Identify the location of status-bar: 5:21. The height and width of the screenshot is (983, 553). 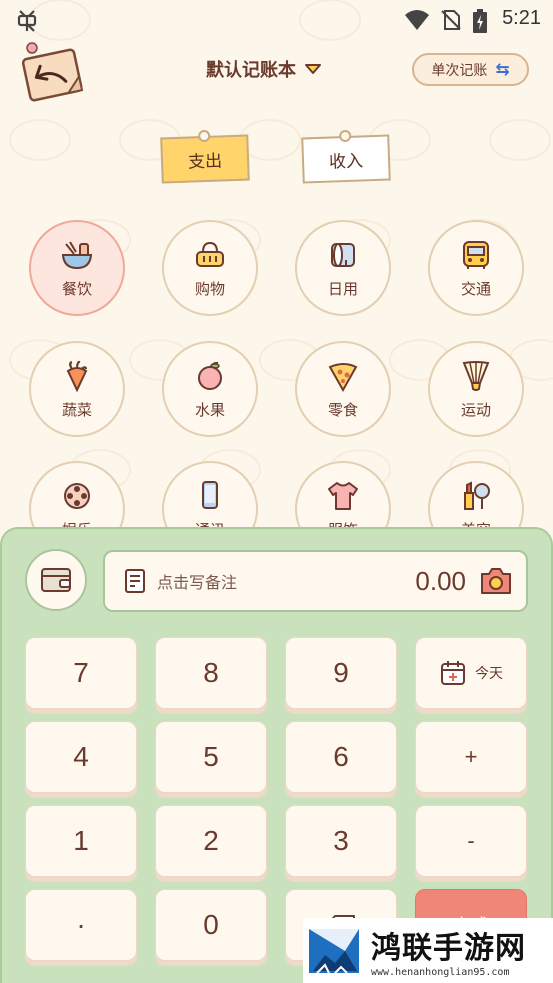
(276, 20).